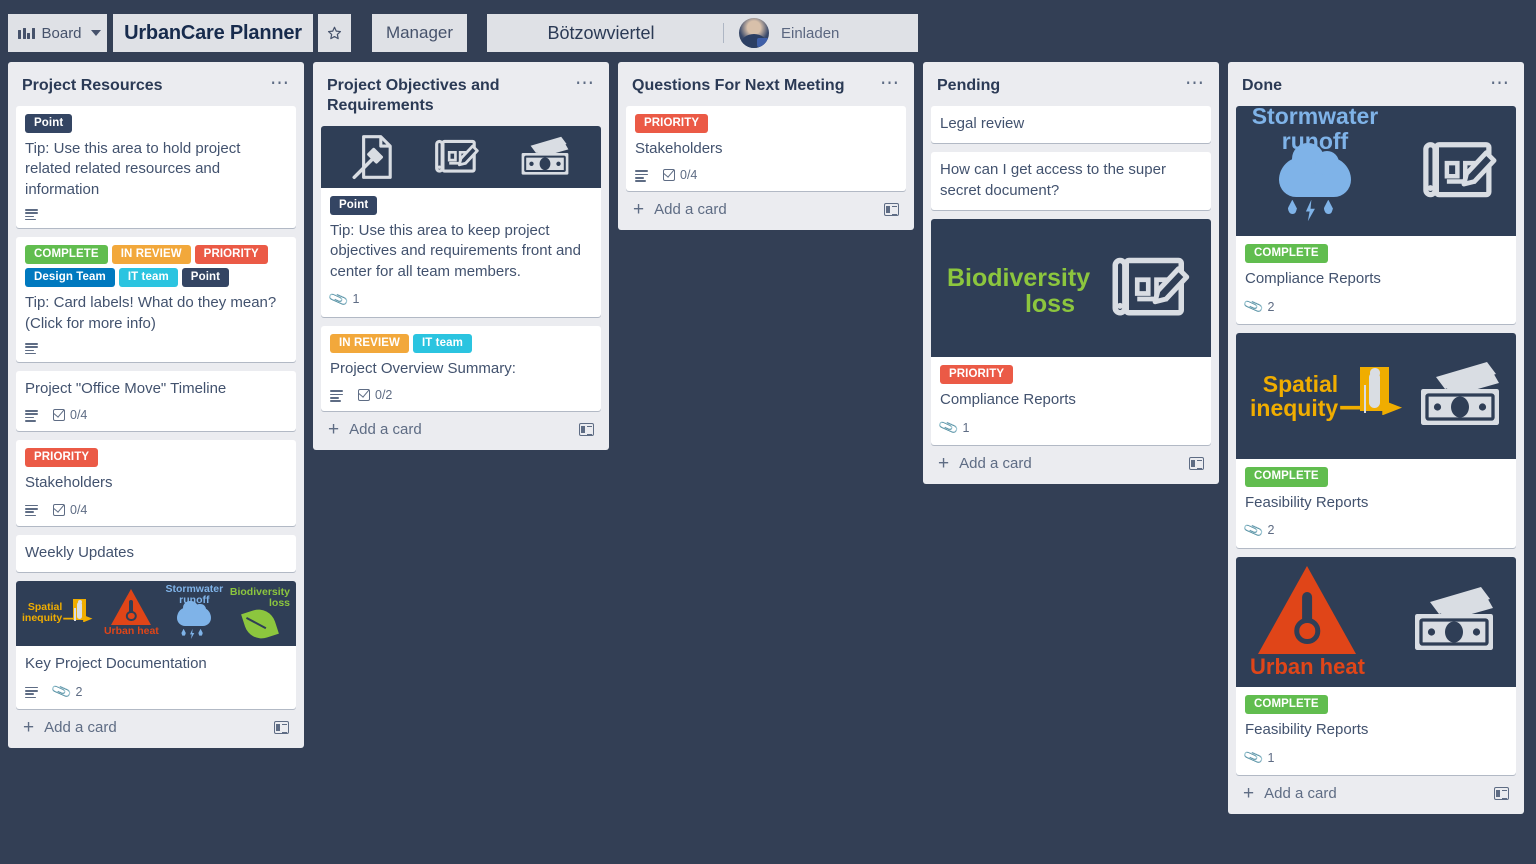 The image size is (1536, 864). I want to click on star-board-button, so click(334, 33).